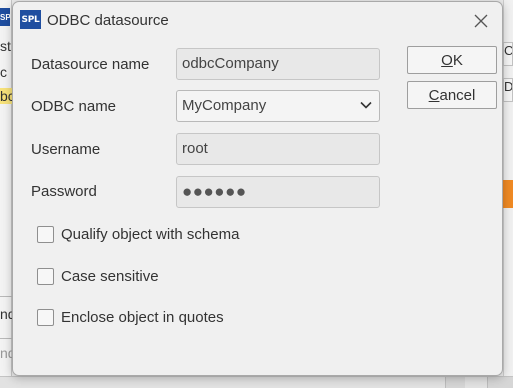 This screenshot has height=388, width=513. What do you see at coordinates (64, 191) in the screenshot?
I see `password-label: Password` at bounding box center [64, 191].